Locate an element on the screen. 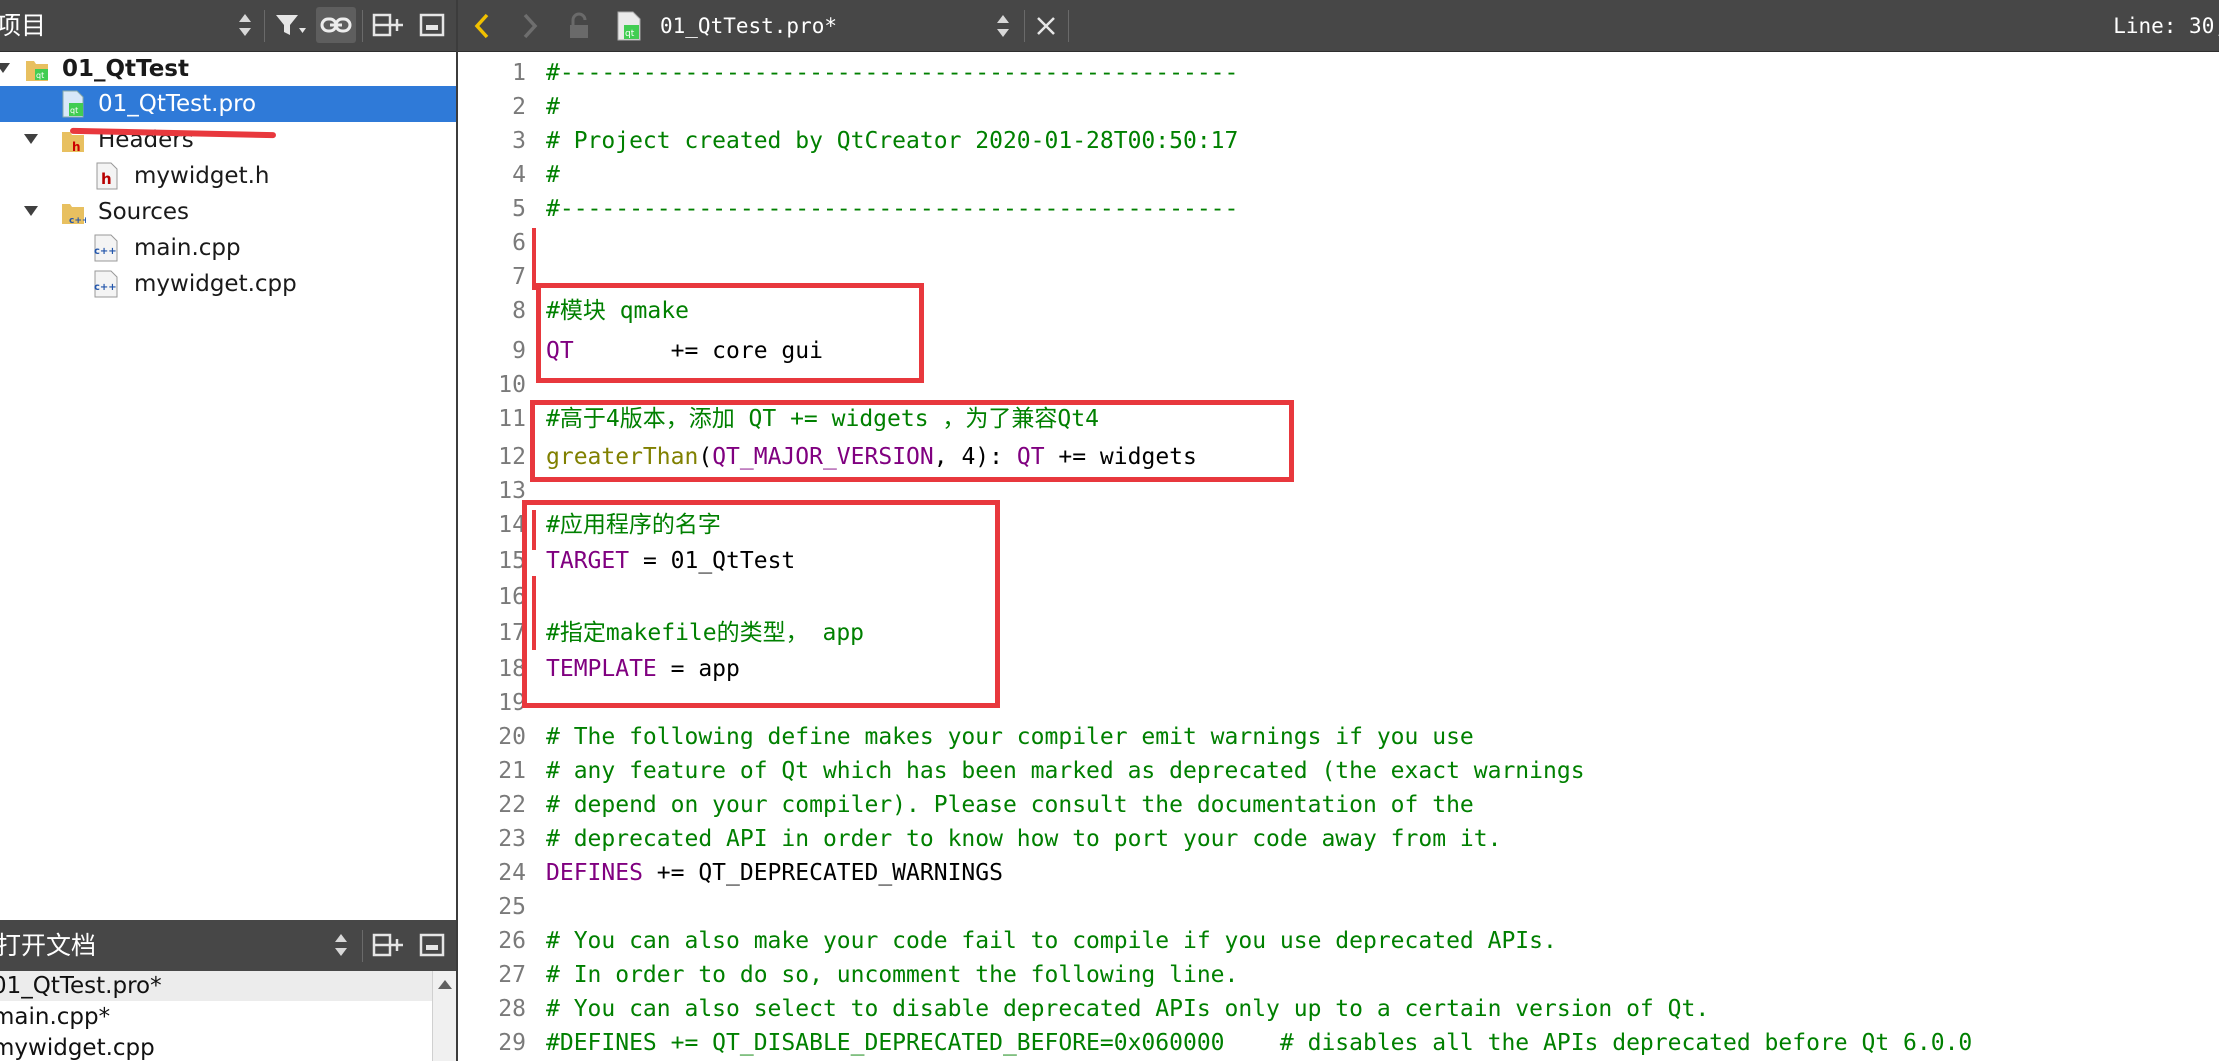  code-token: QT is located at coordinates (1030, 457).